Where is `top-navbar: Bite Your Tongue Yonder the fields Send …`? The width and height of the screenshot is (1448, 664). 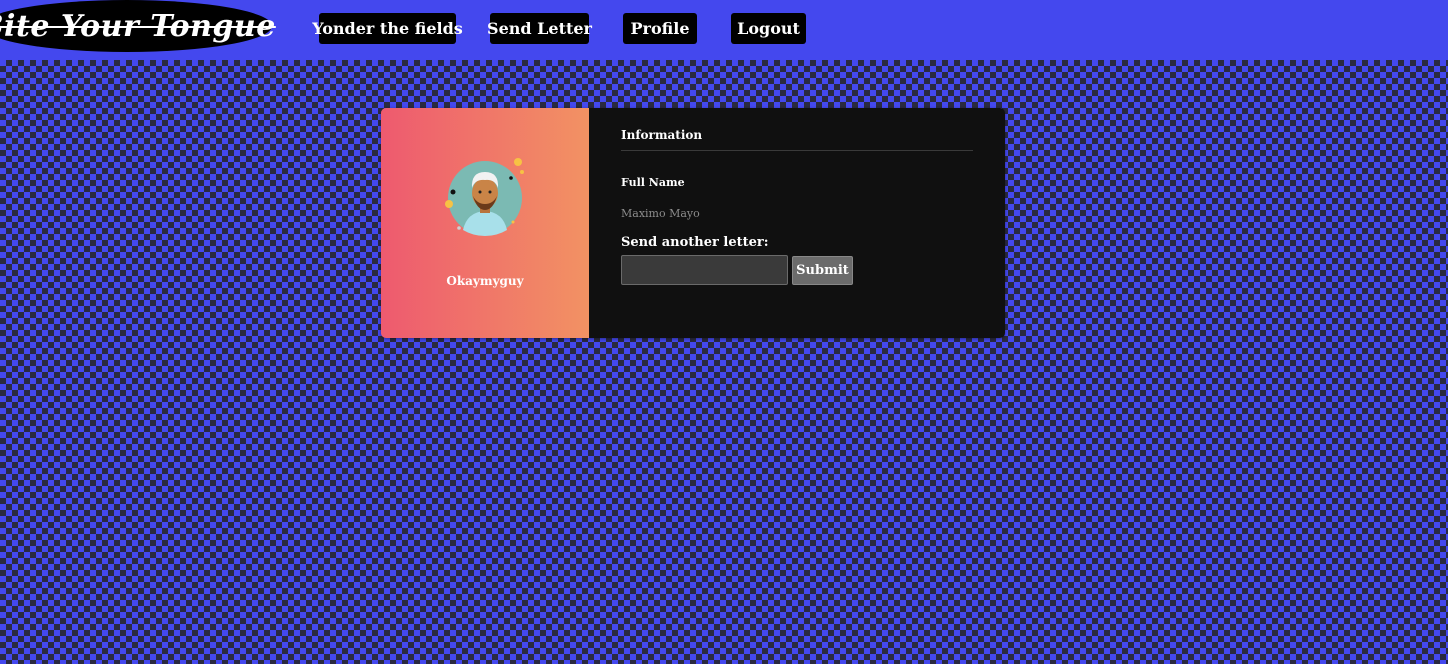
top-navbar: Bite Your Tongue Yonder the fields Send … is located at coordinates (724, 30).